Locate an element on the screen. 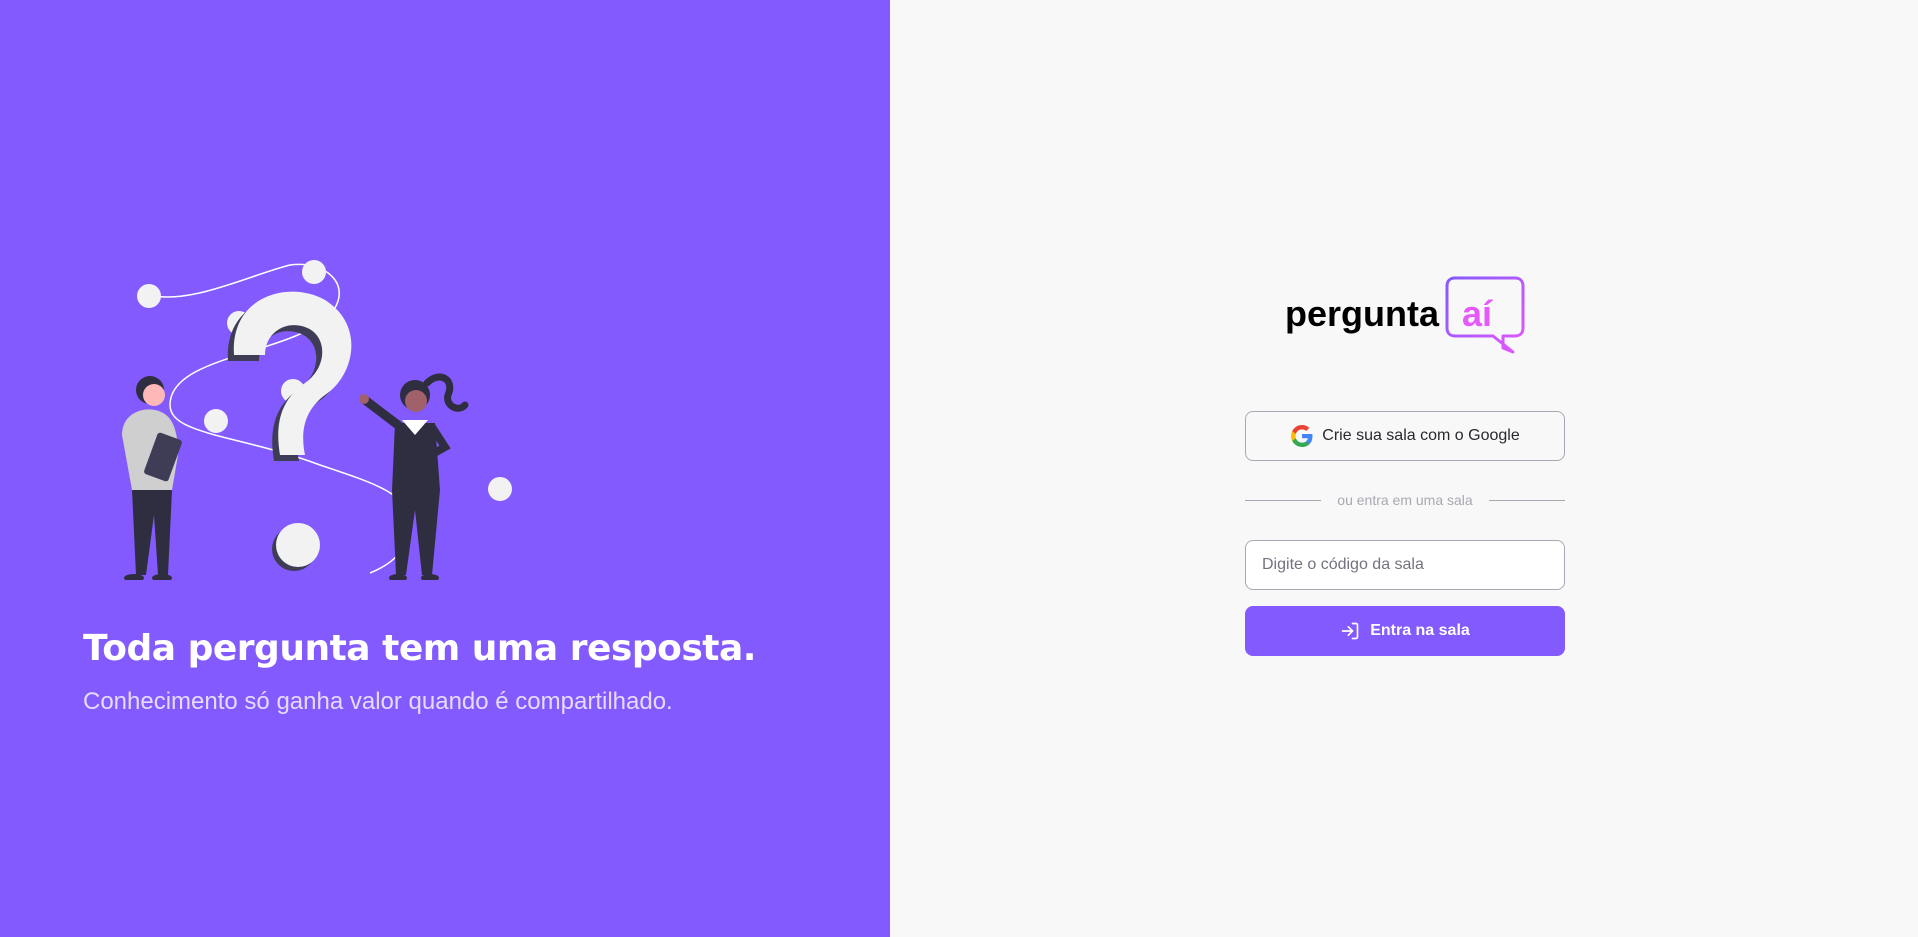 This screenshot has width=1918, height=937. enter-room-button: Entra na sala is located at coordinates (1405, 631).